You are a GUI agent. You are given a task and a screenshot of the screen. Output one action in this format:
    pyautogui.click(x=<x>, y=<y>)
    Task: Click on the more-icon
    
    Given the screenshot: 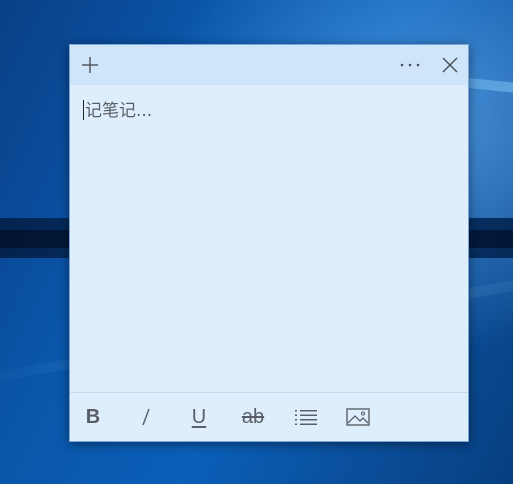 What is the action you would take?
    pyautogui.click(x=410, y=65)
    